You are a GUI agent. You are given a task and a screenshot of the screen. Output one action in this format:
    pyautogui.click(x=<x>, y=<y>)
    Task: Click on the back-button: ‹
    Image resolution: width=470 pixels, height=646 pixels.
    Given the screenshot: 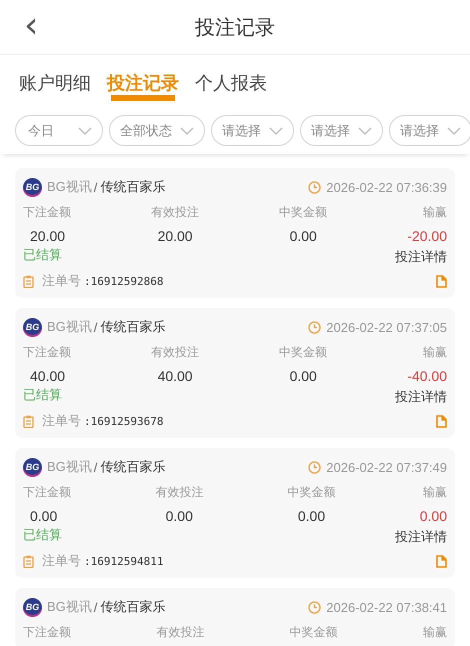 What is the action you would take?
    pyautogui.click(x=31, y=26)
    